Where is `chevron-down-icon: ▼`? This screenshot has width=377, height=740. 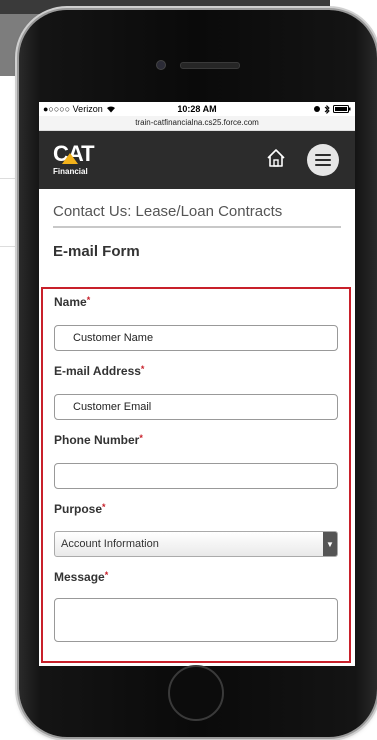 chevron-down-icon: ▼ is located at coordinates (330, 544).